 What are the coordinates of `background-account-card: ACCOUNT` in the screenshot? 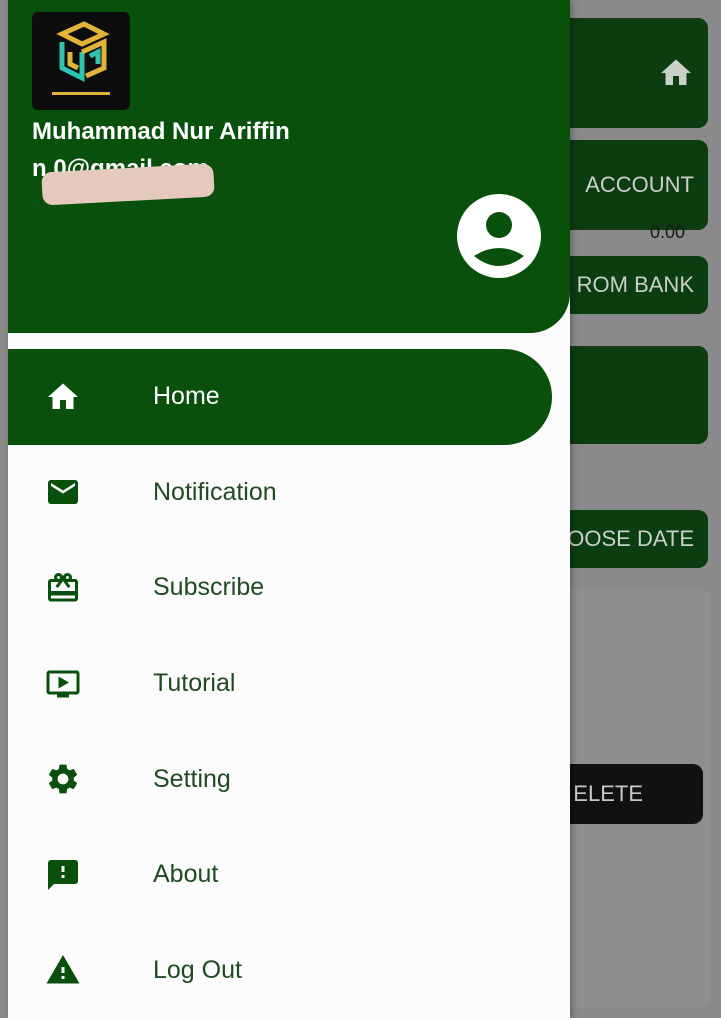 It's located at (634, 185).